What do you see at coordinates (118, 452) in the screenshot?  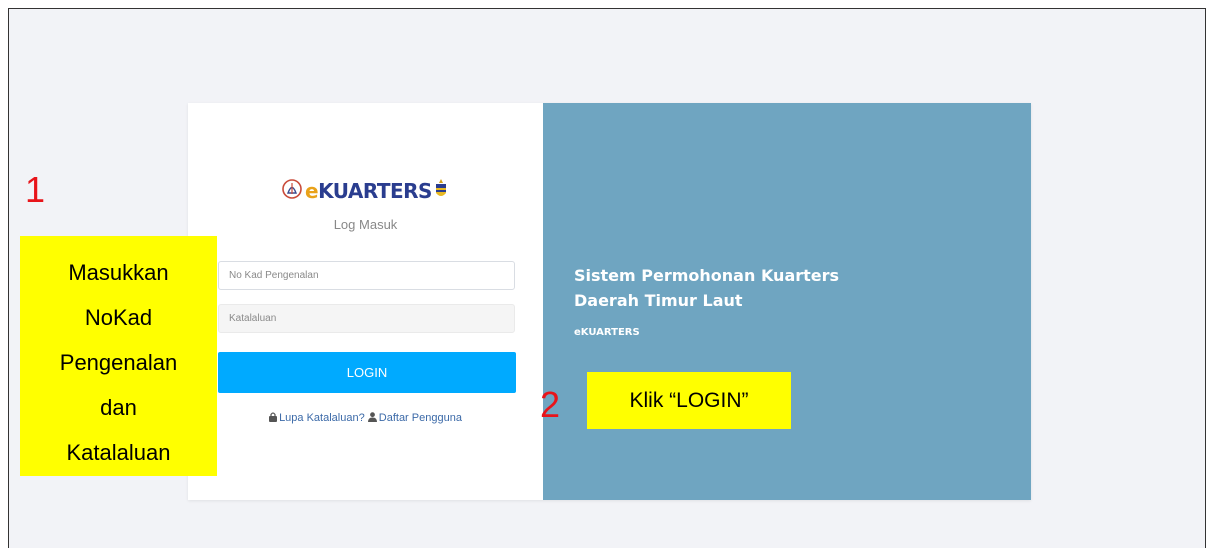 I see `step-1-line: Katalaluan` at bounding box center [118, 452].